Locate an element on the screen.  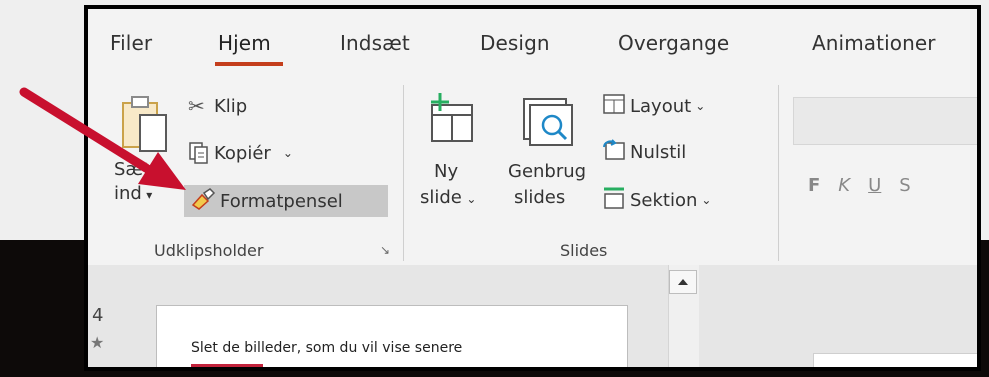
tab-filer: Filer is located at coordinates (131, 43).